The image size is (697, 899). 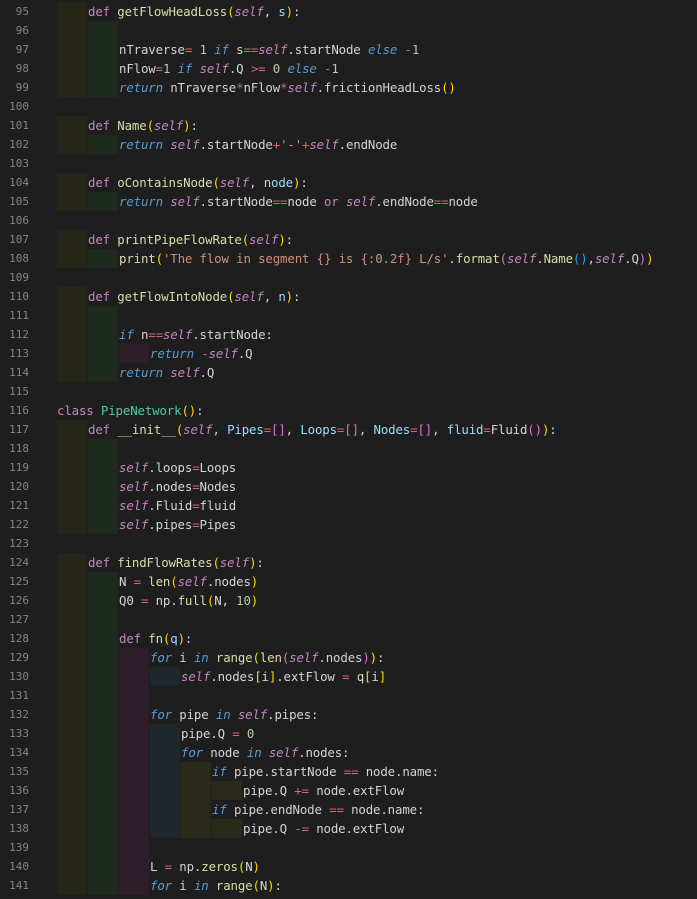 What do you see at coordinates (348, 30) in the screenshot?
I see `code-line: 96` at bounding box center [348, 30].